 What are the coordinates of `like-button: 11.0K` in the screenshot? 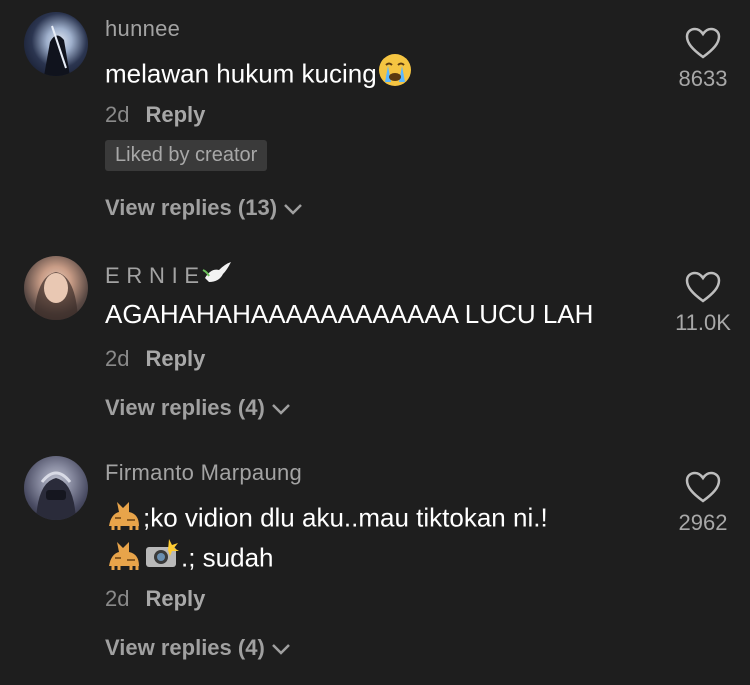 It's located at (703, 303).